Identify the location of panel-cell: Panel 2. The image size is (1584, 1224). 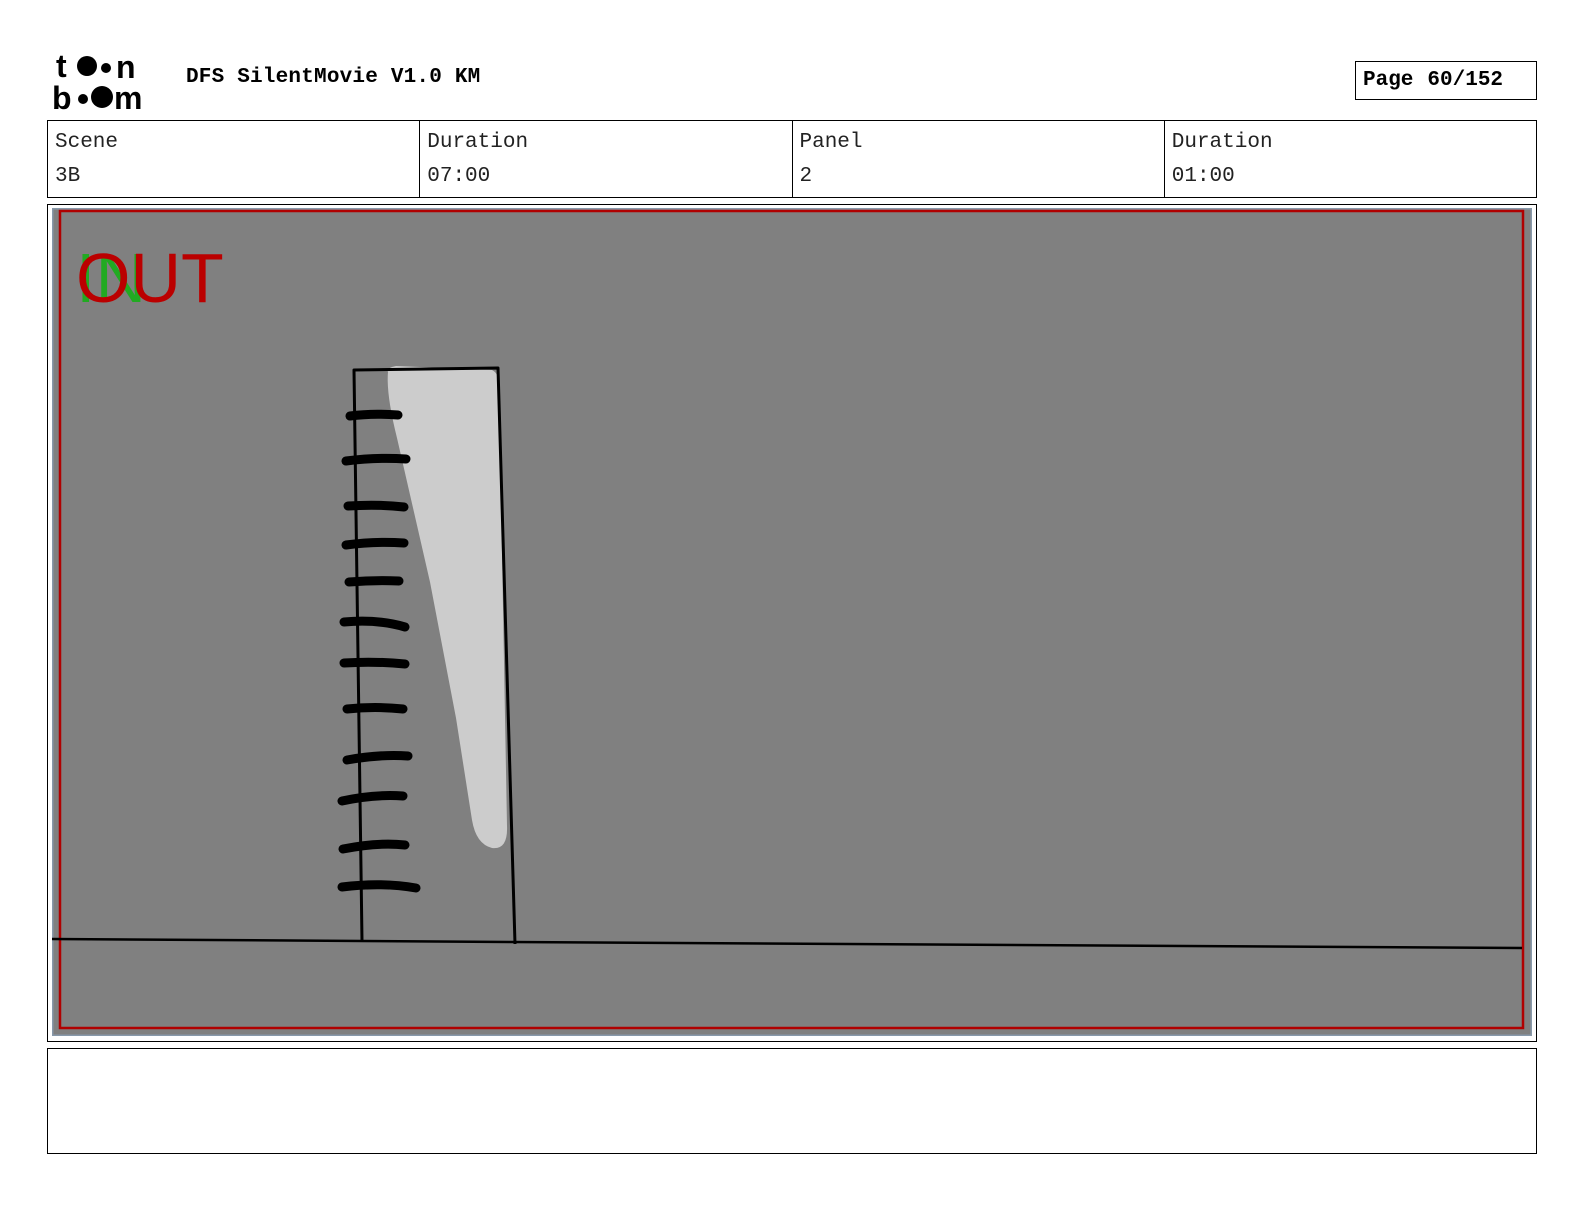
(979, 159).